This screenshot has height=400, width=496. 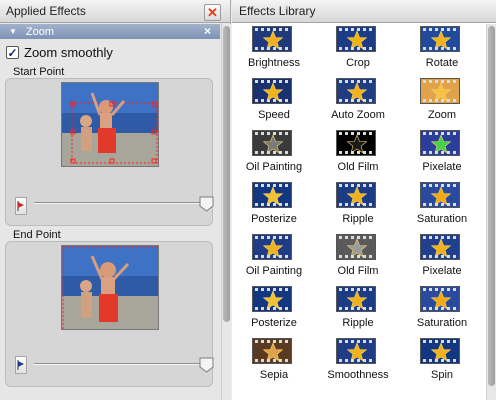 What do you see at coordinates (274, 63) in the screenshot?
I see `effect-label: Brightness` at bounding box center [274, 63].